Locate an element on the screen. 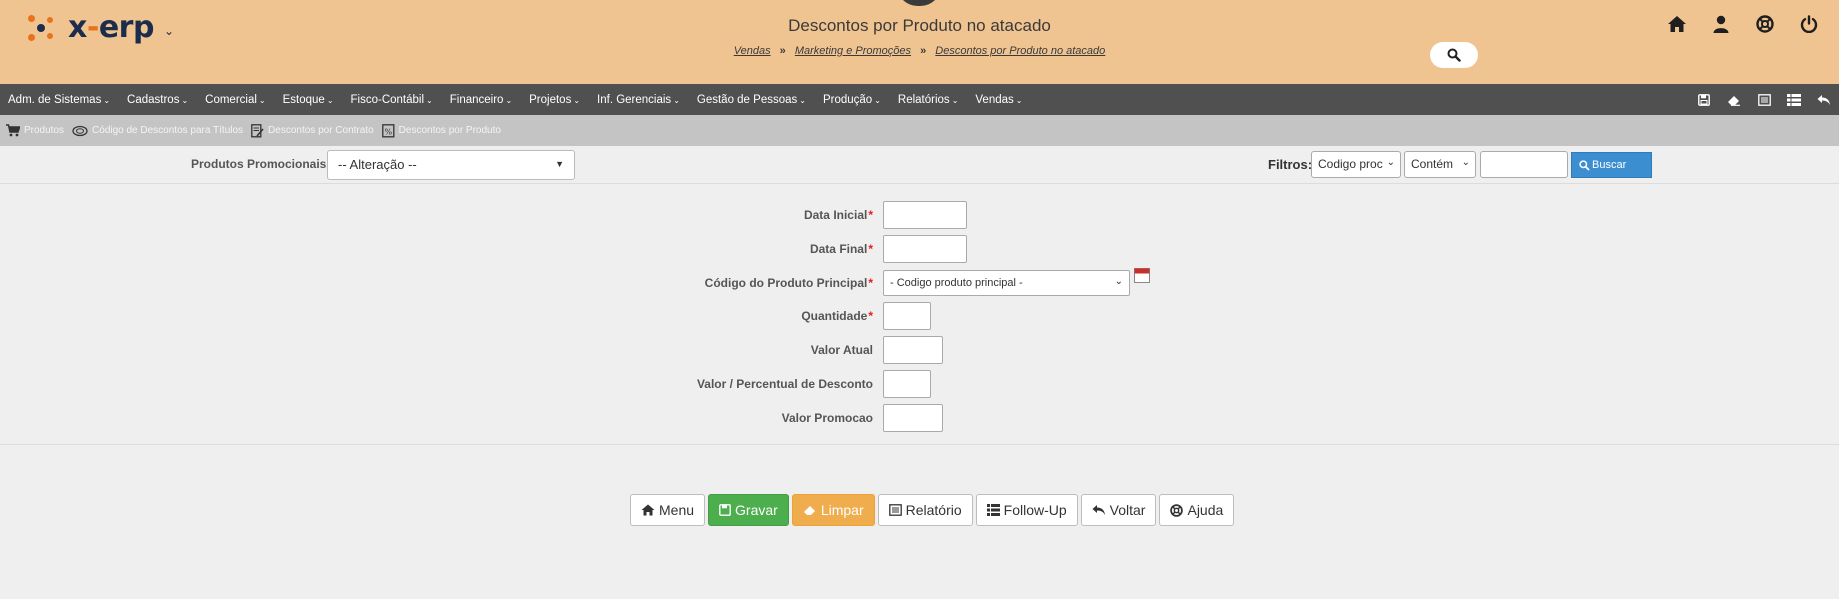  menu-button: Menu is located at coordinates (668, 510).